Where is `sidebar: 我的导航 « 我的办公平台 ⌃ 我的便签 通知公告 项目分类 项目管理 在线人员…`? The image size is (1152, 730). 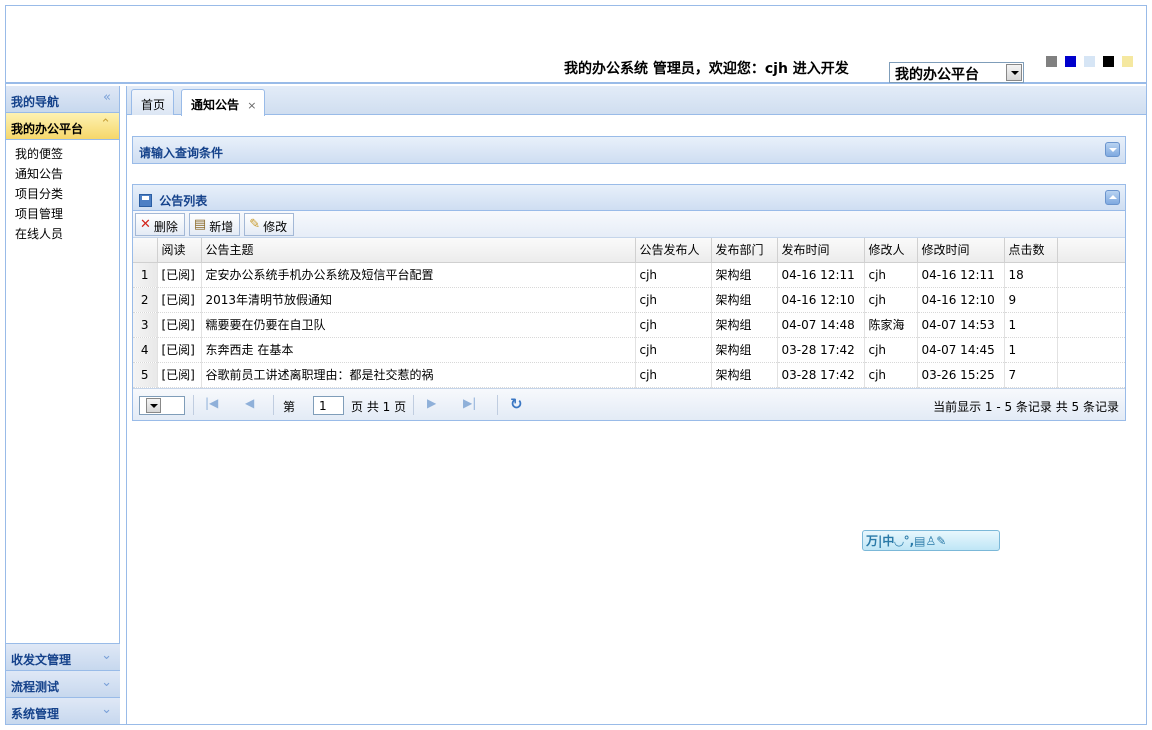
sidebar: 我的导航 « 我的办公平台 ⌃ 我的便签 通知公告 项目分类 项目管理 在线人员… is located at coordinates (63, 405).